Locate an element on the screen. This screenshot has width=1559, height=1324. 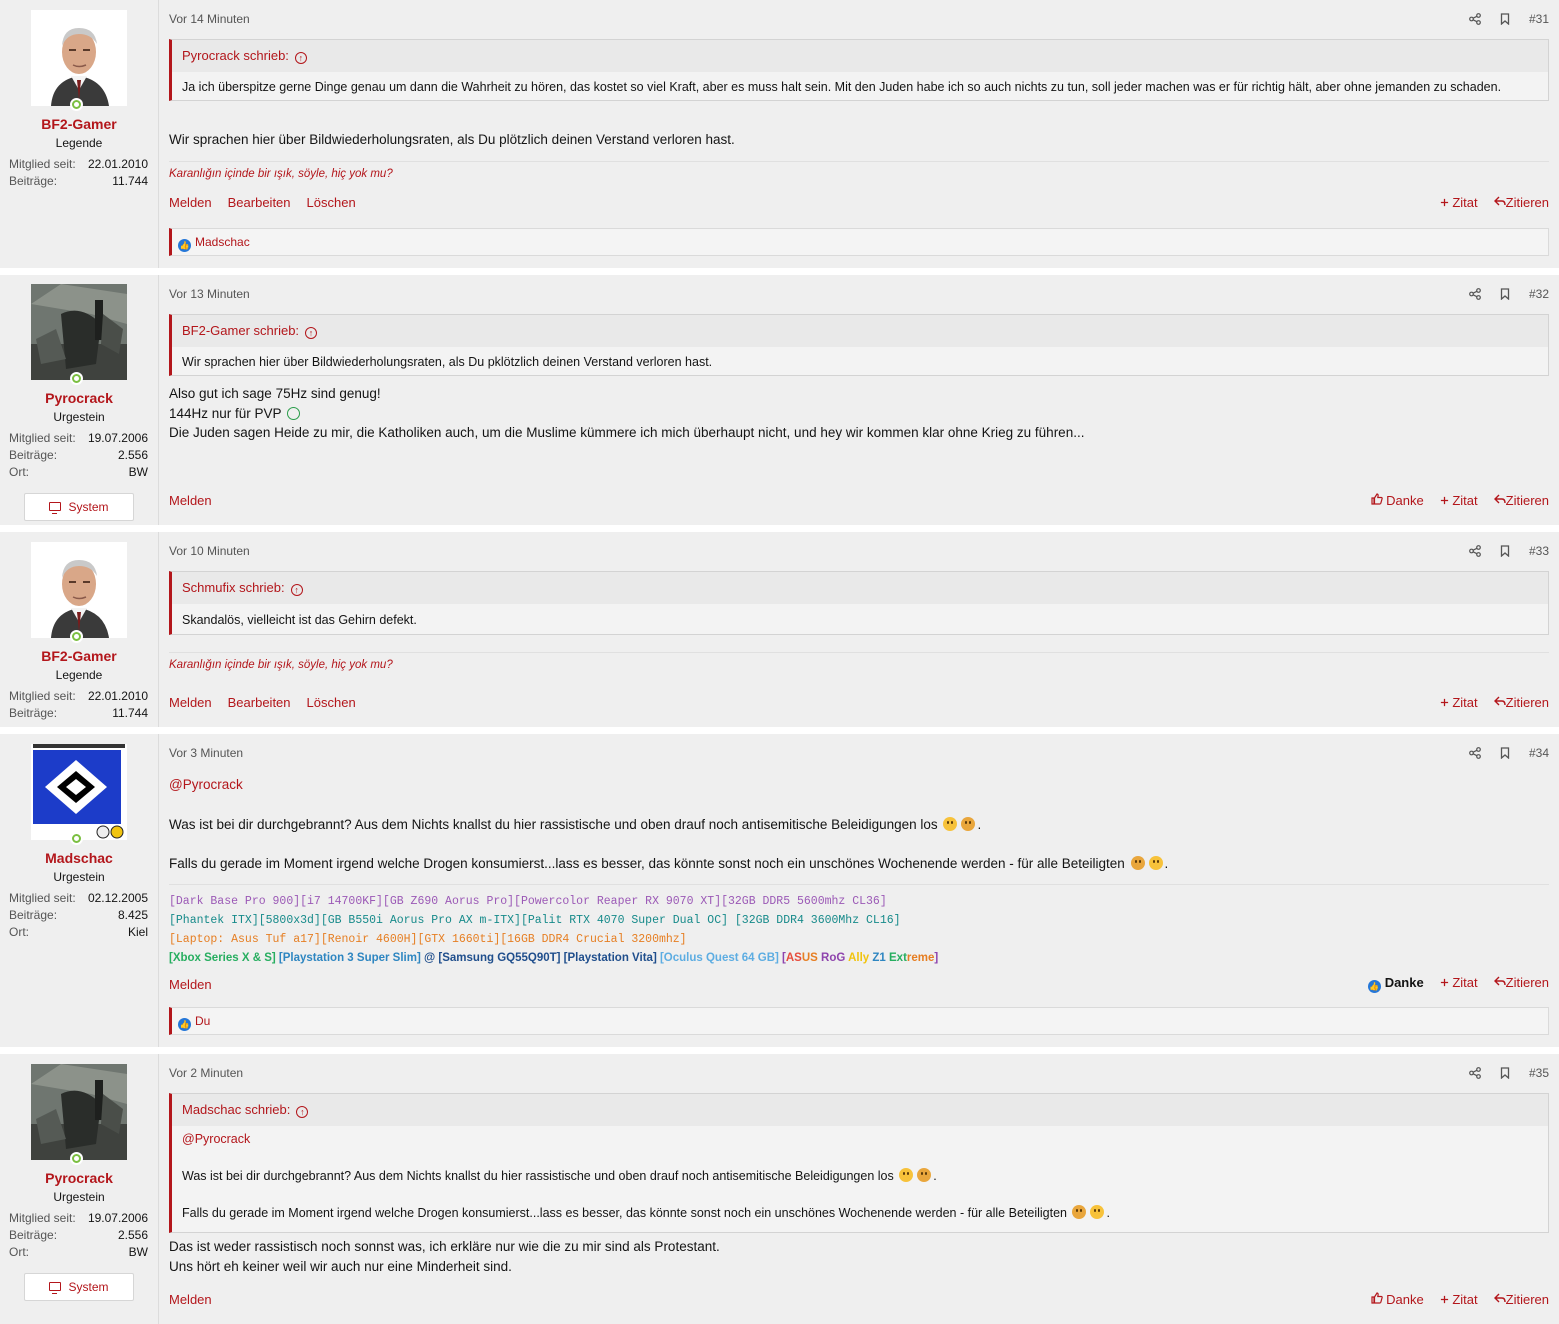
quote-header: Pyrocrack schrieb: ↑ is located at coordinates (860, 56).